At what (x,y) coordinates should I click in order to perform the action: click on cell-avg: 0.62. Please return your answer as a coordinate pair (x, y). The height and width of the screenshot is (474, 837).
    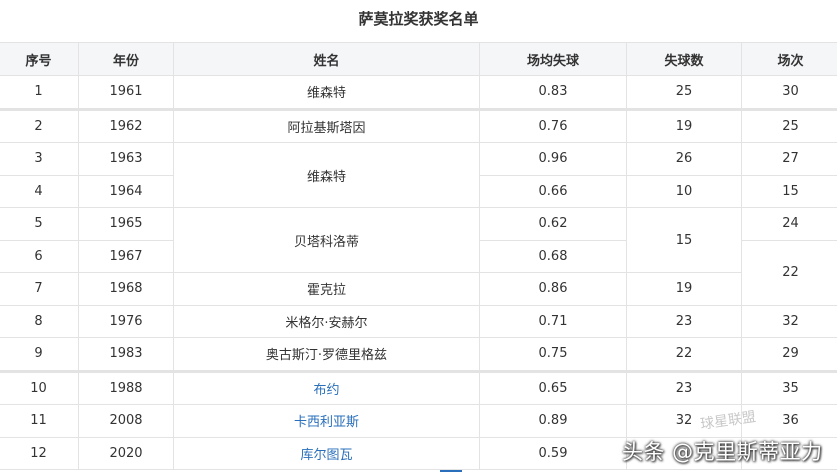
    Looking at the image, I should click on (553, 224).